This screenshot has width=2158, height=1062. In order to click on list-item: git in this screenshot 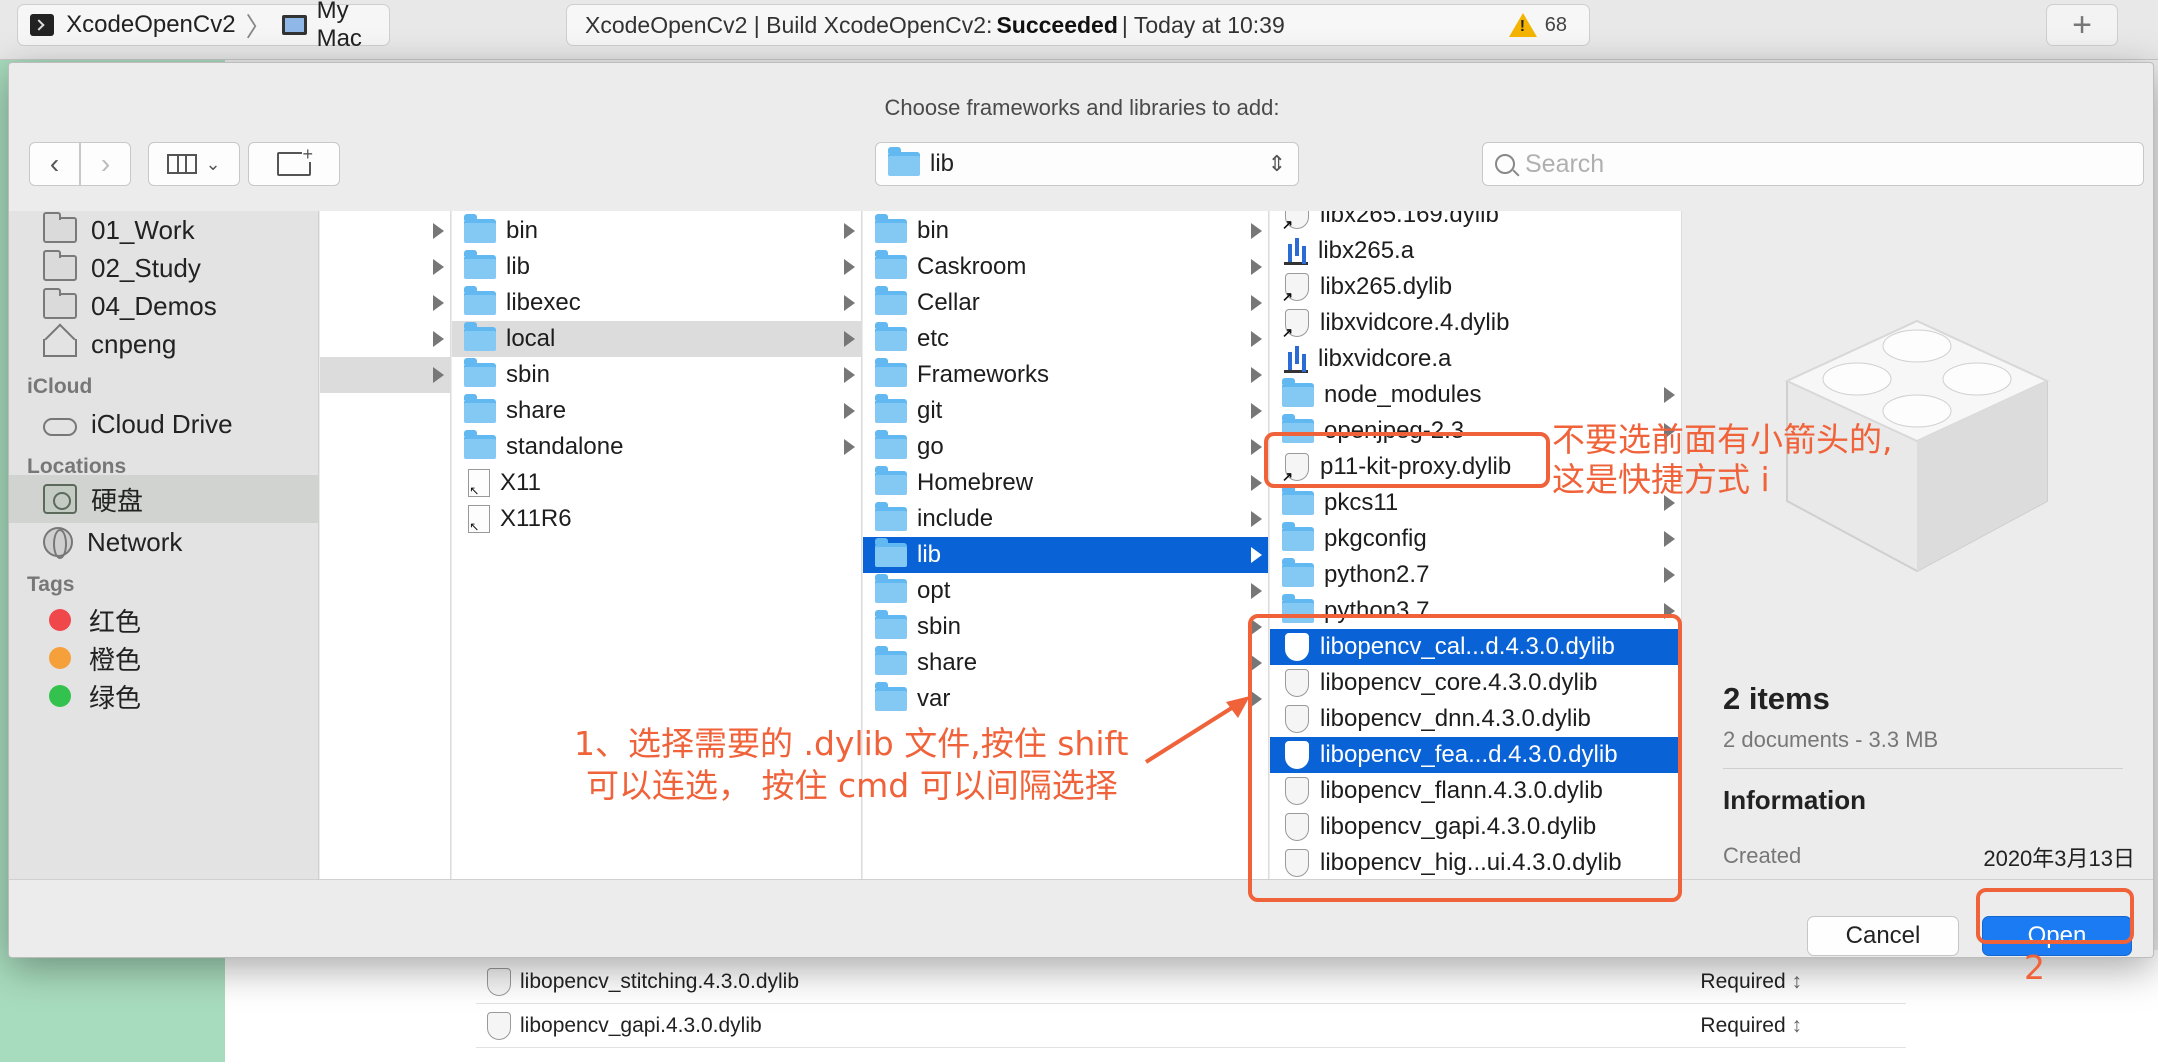, I will do `click(1065, 411)`.